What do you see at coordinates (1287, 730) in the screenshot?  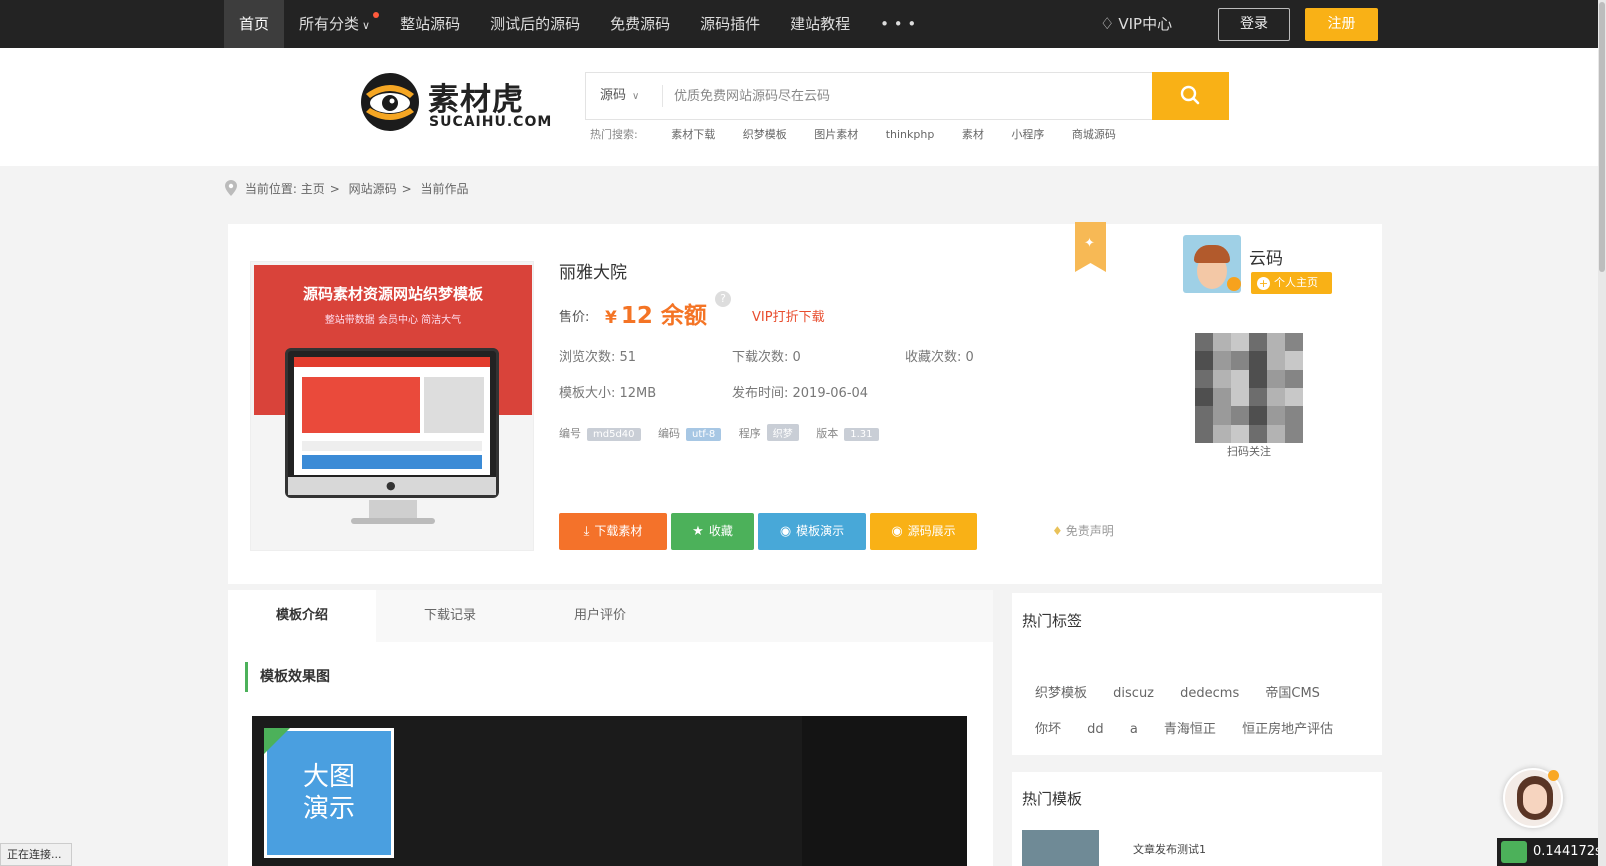 I see `hot-tag: 恒正房地产评估` at bounding box center [1287, 730].